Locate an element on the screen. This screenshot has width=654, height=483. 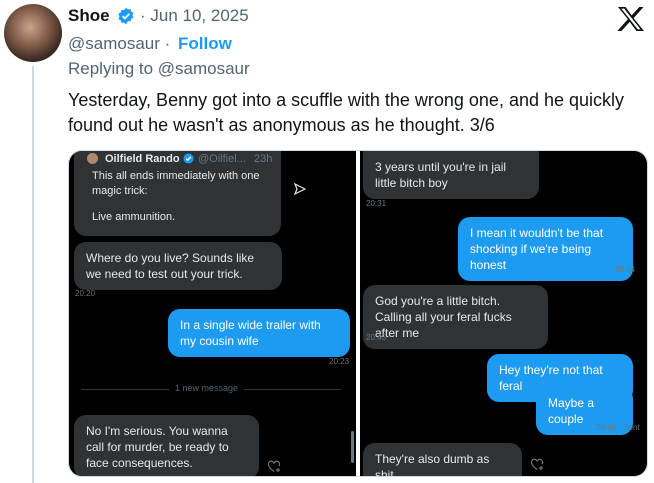
new-message-label: 1 new message is located at coordinates (207, 388).